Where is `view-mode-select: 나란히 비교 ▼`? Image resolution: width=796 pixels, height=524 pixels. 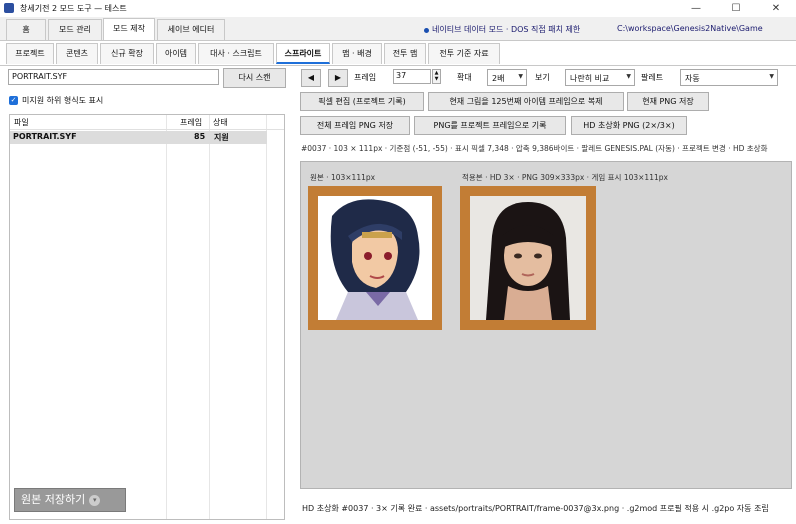 view-mode-select: 나란히 비교 ▼ is located at coordinates (600, 77).